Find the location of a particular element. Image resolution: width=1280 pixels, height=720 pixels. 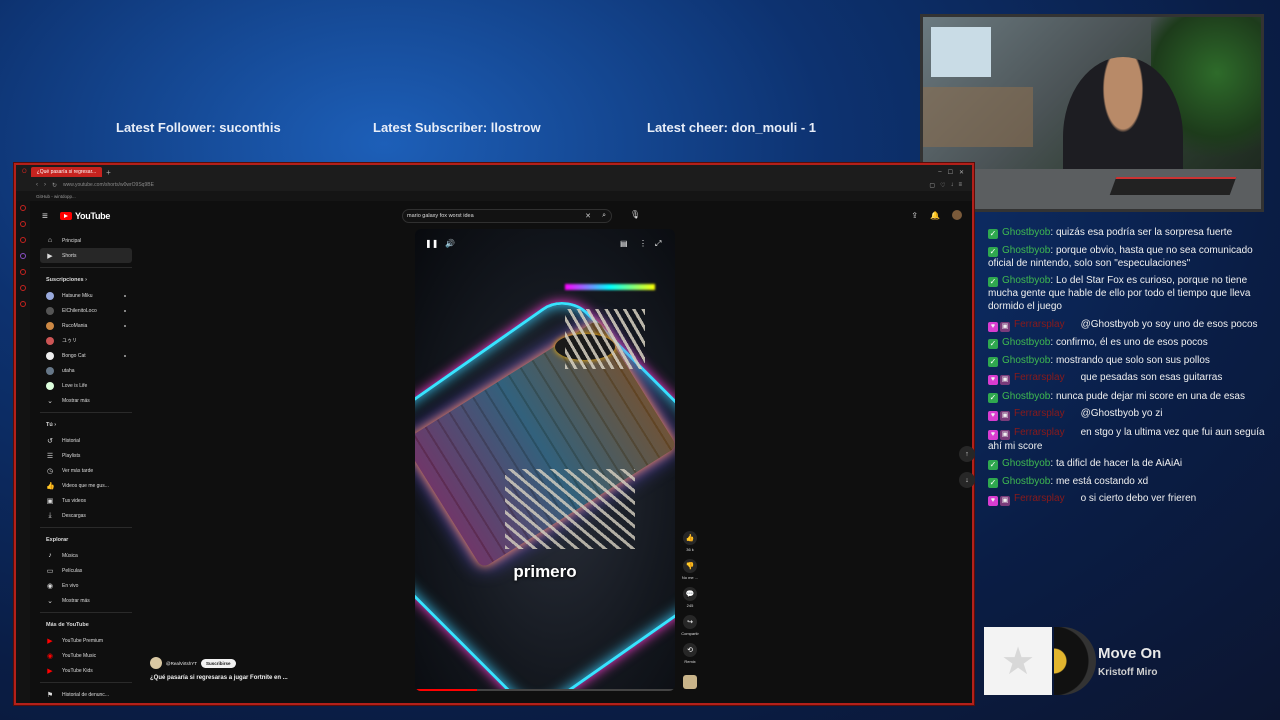

sidebar-channel: utaha is located at coordinates (86, 370).